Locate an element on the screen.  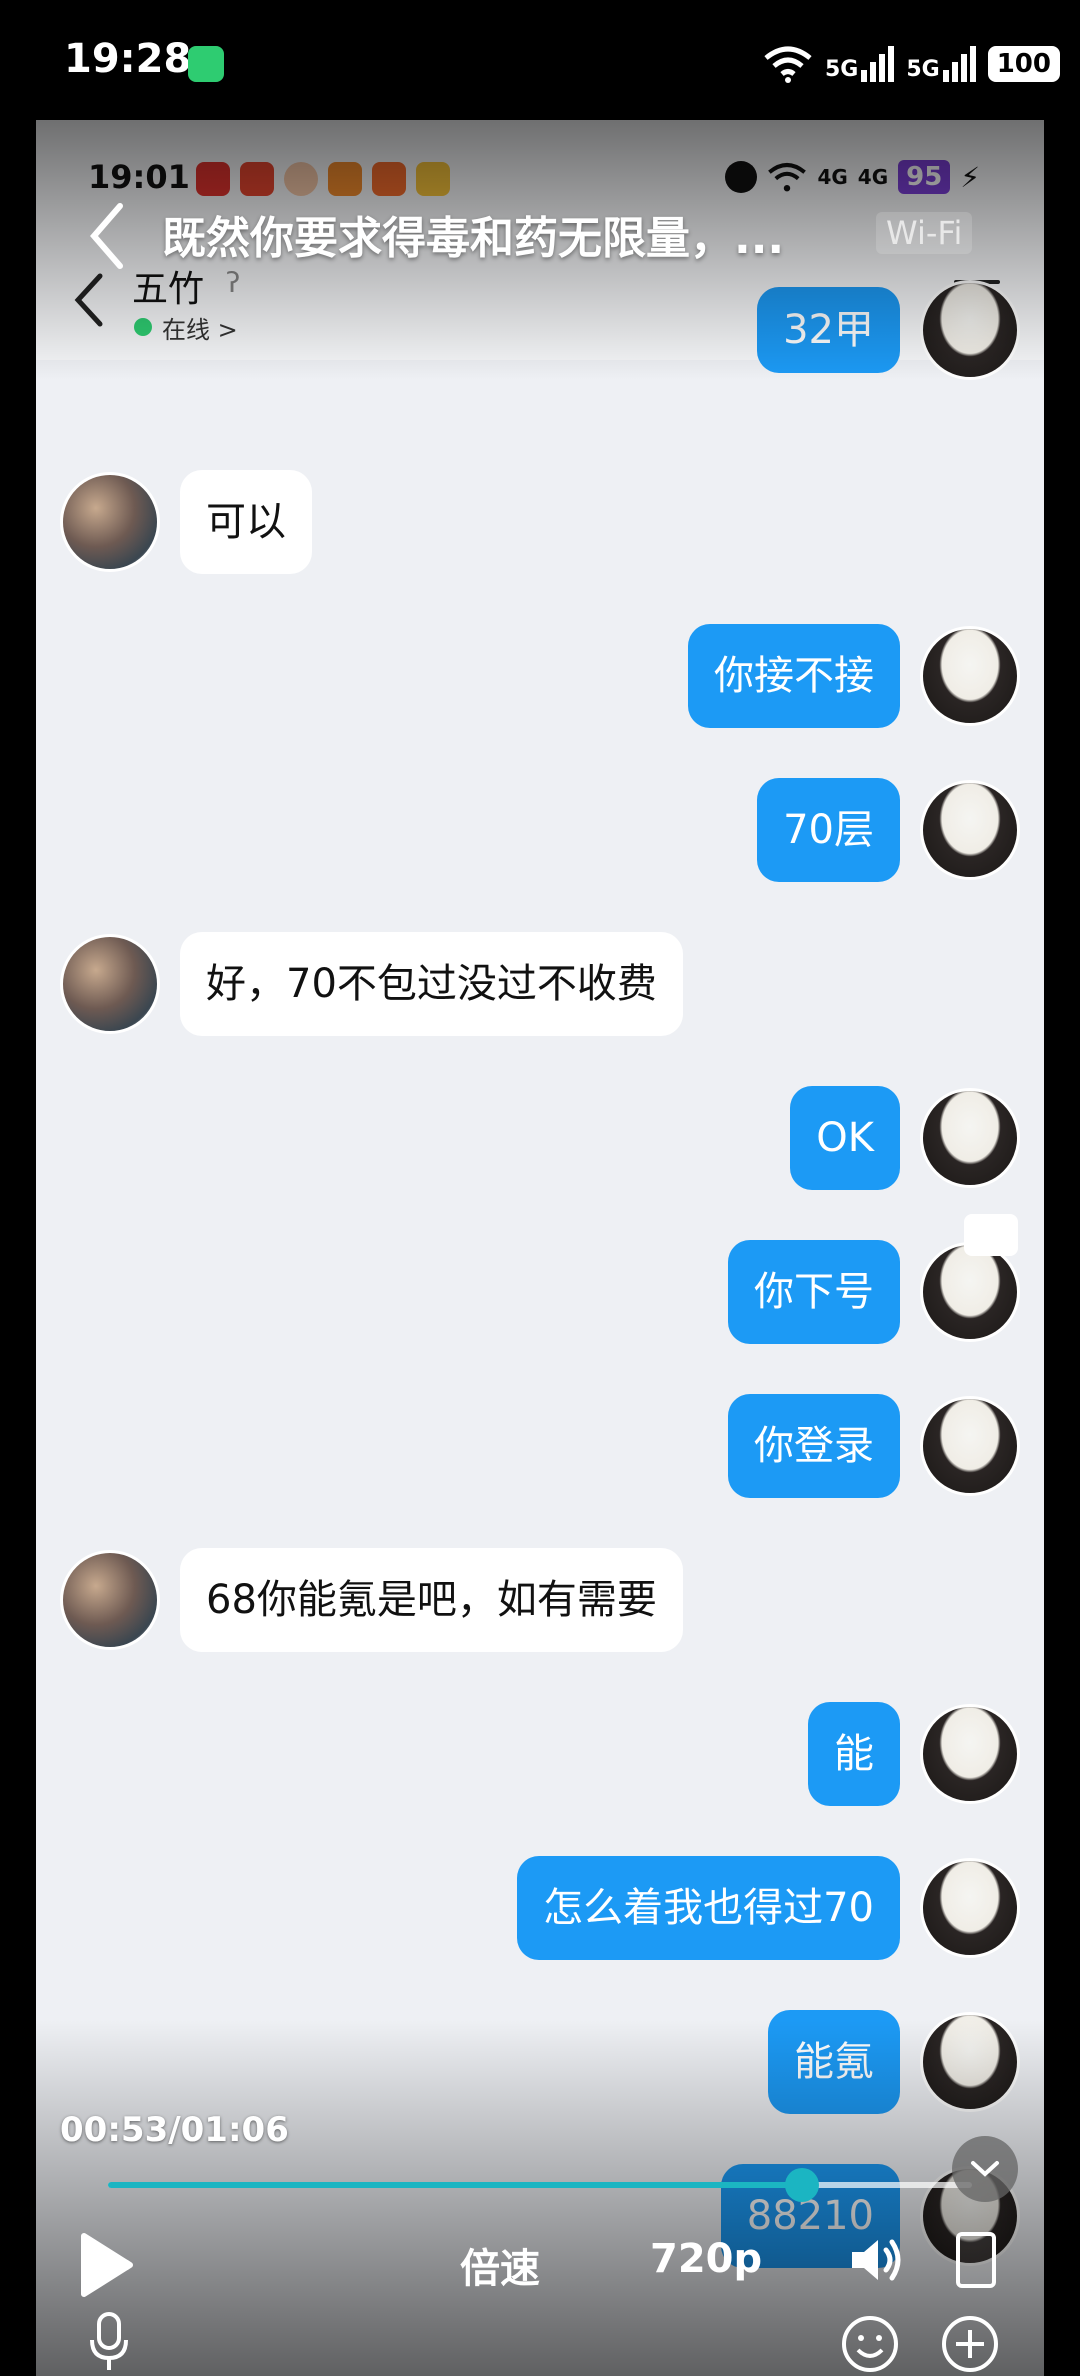
message-row: 你登录 is located at coordinates (874, 1446).